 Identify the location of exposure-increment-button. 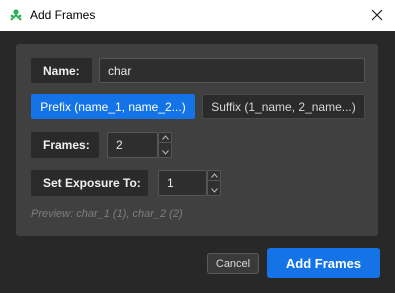
(214, 176).